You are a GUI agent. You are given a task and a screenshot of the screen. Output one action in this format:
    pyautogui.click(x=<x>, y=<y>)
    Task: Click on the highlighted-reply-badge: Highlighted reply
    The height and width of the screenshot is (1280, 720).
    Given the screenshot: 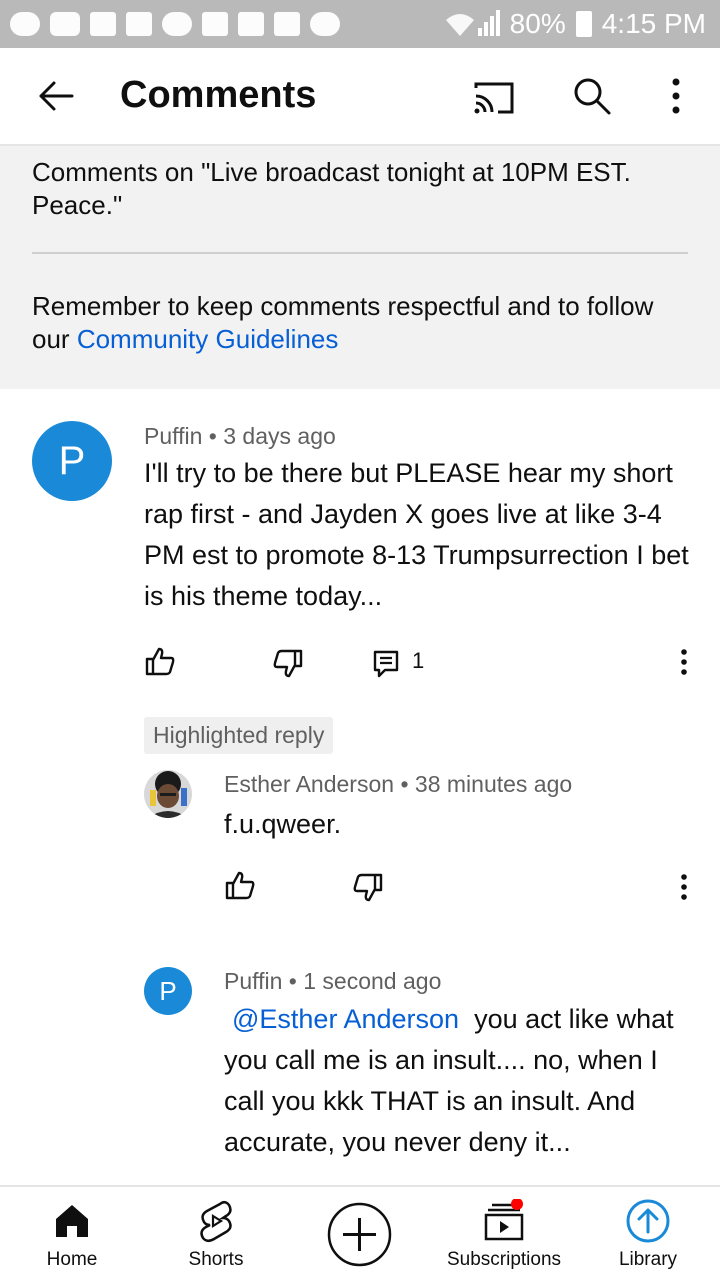 What is the action you would take?
    pyautogui.click(x=239, y=735)
    